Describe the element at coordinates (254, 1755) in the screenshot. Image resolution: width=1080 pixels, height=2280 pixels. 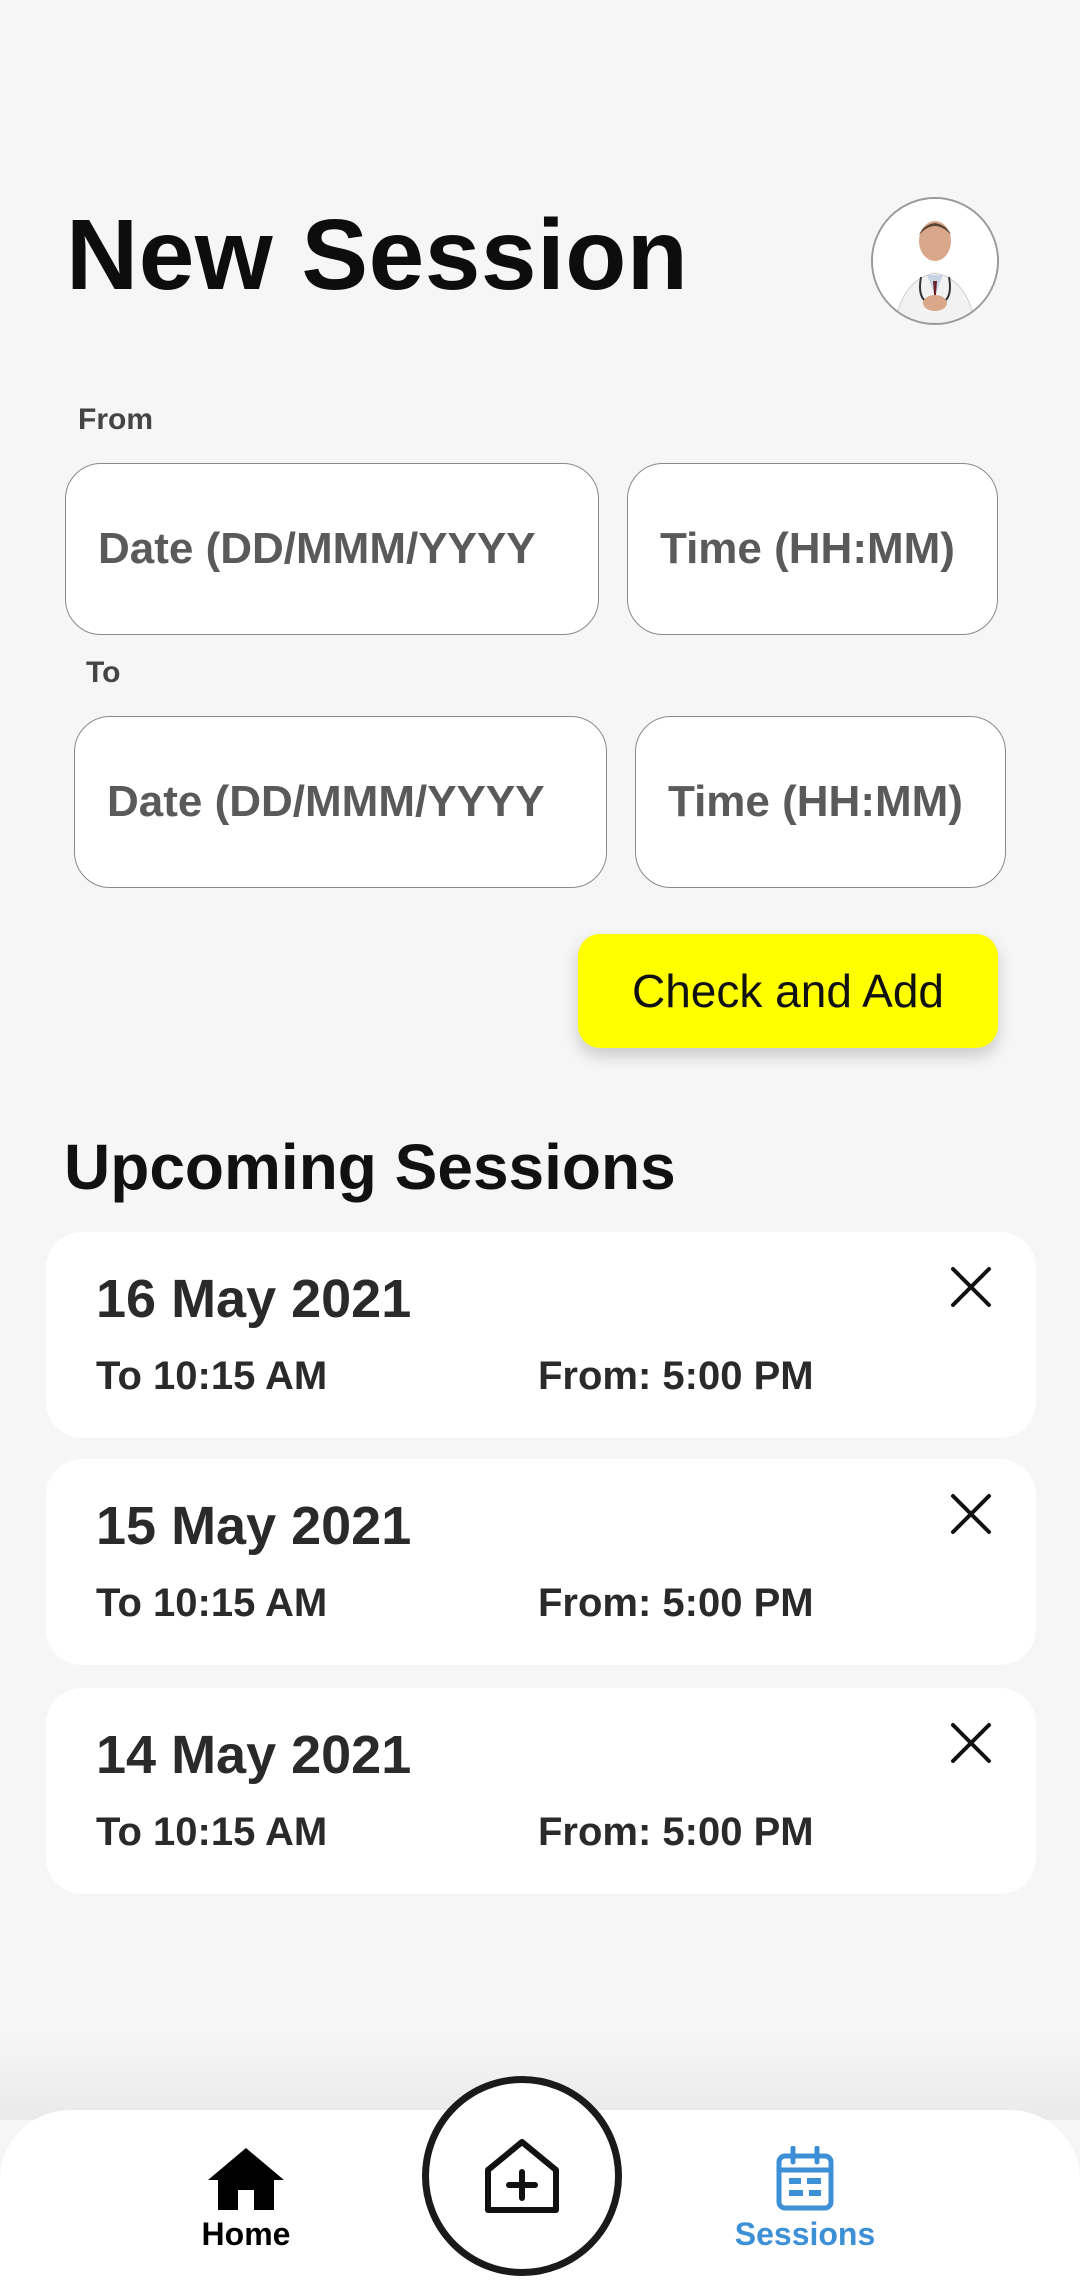
I see `session-date: 14 May 2021` at that location.